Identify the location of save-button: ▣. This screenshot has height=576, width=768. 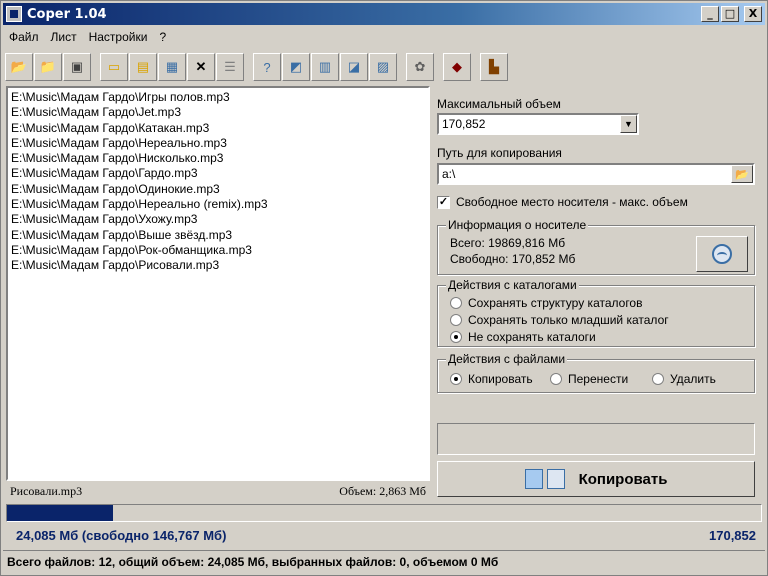
(77, 67).